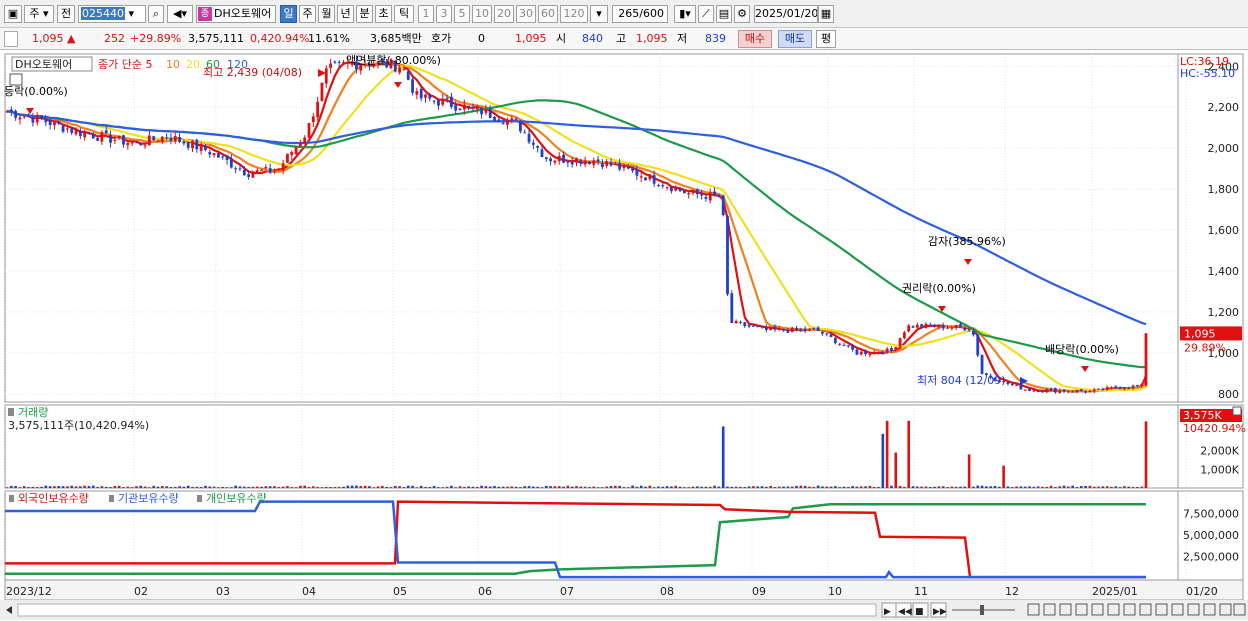 Image resolution: width=1248 pixels, height=621 pixels. I want to click on interval-20-button: 20, so click(504, 14).